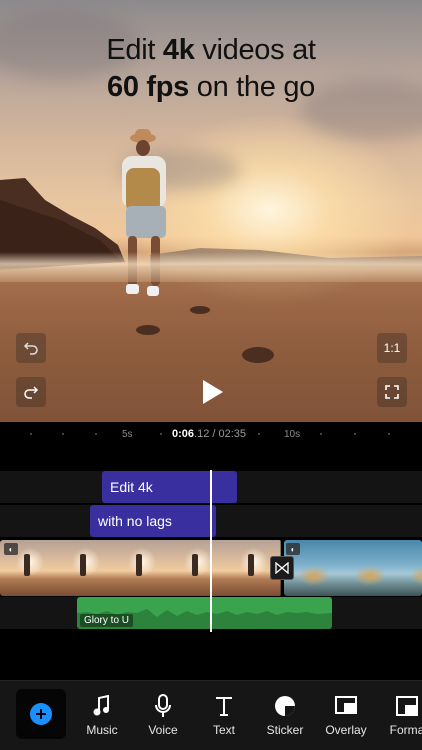 The width and height of the screenshot is (422, 750). I want to click on tool-text: Text, so click(224, 715).